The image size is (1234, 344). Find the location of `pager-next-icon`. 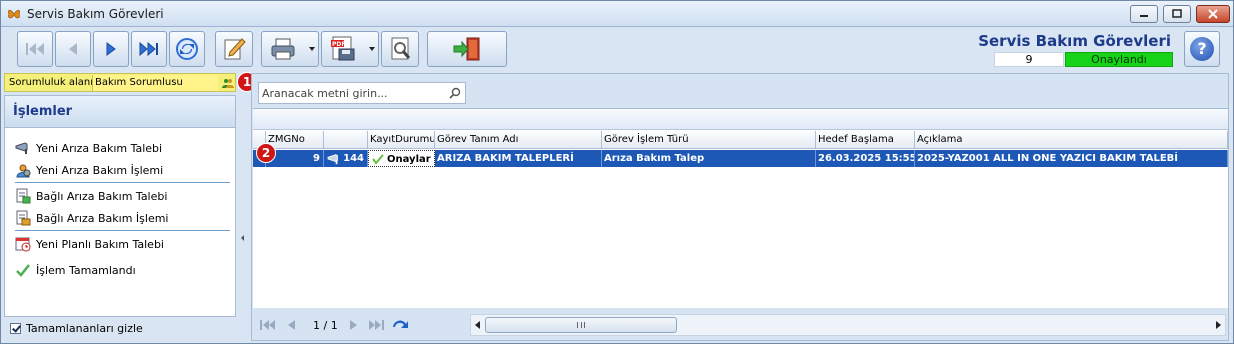

pager-next-icon is located at coordinates (354, 325).